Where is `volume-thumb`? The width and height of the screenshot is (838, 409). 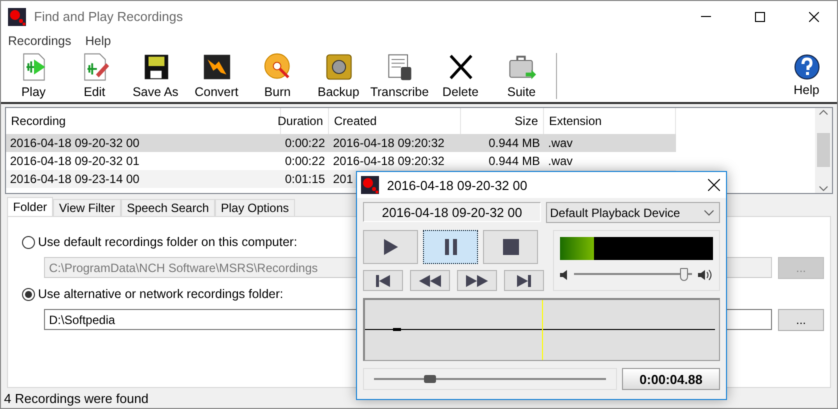
volume-thumb is located at coordinates (684, 274).